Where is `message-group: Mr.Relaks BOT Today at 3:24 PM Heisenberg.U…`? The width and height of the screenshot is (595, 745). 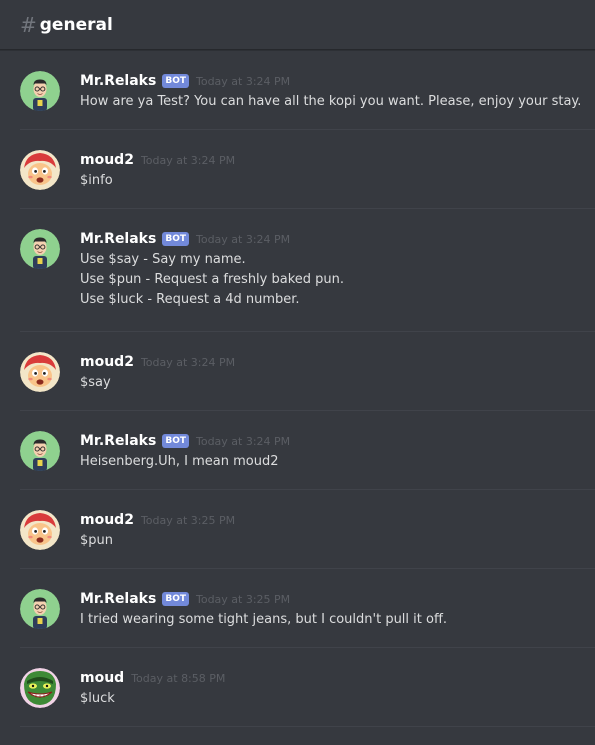
message-group: Mr.Relaks BOT Today at 3:24 PM Heisenberg.U… is located at coordinates (297, 450).